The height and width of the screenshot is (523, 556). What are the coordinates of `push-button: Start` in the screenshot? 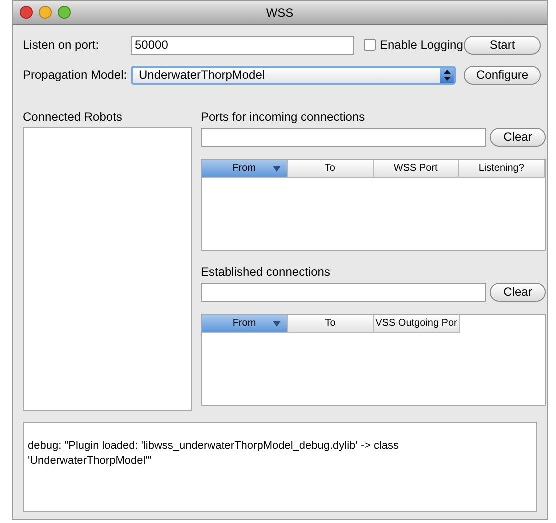 It's located at (502, 45).